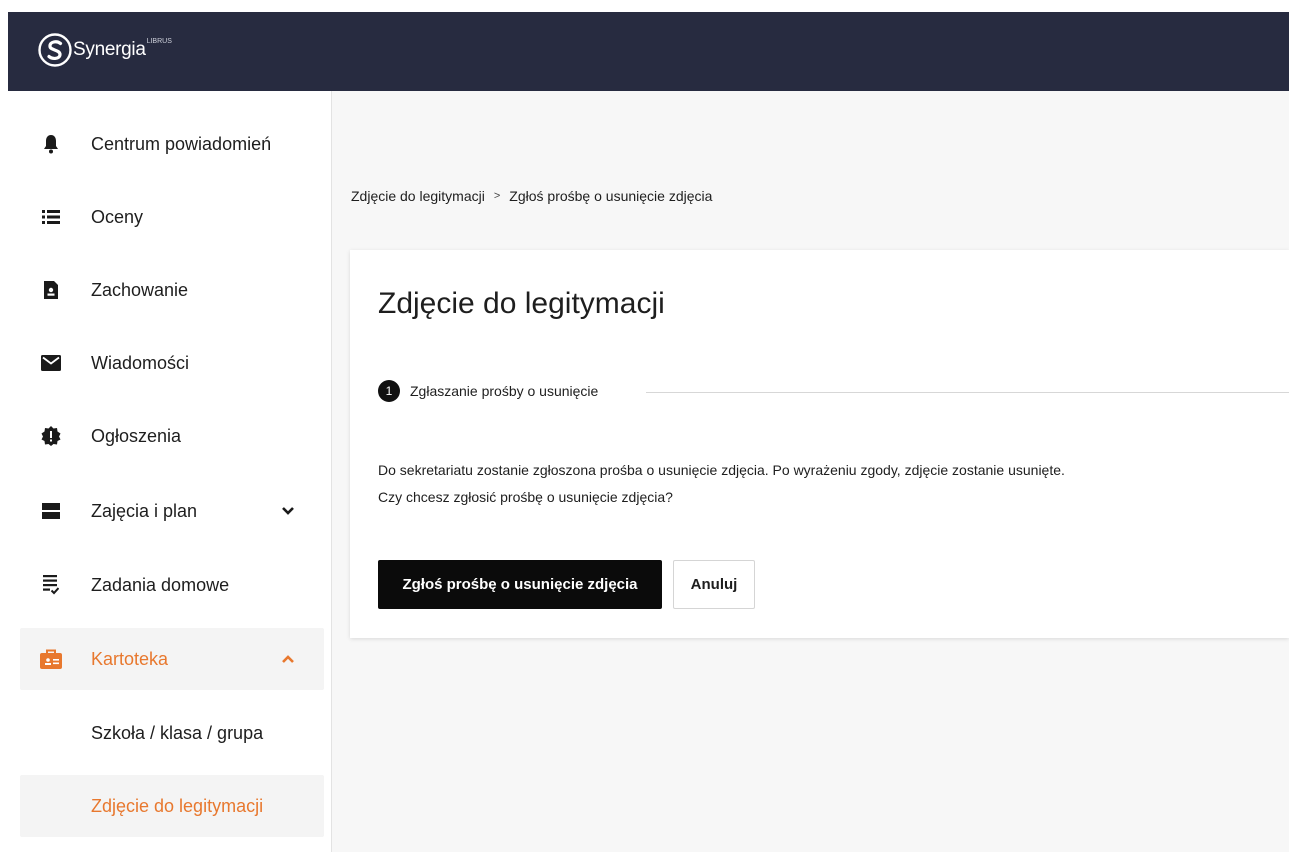  What do you see at coordinates (159, 41) in the screenshot?
I see `logo-superscript: LIBRUS` at bounding box center [159, 41].